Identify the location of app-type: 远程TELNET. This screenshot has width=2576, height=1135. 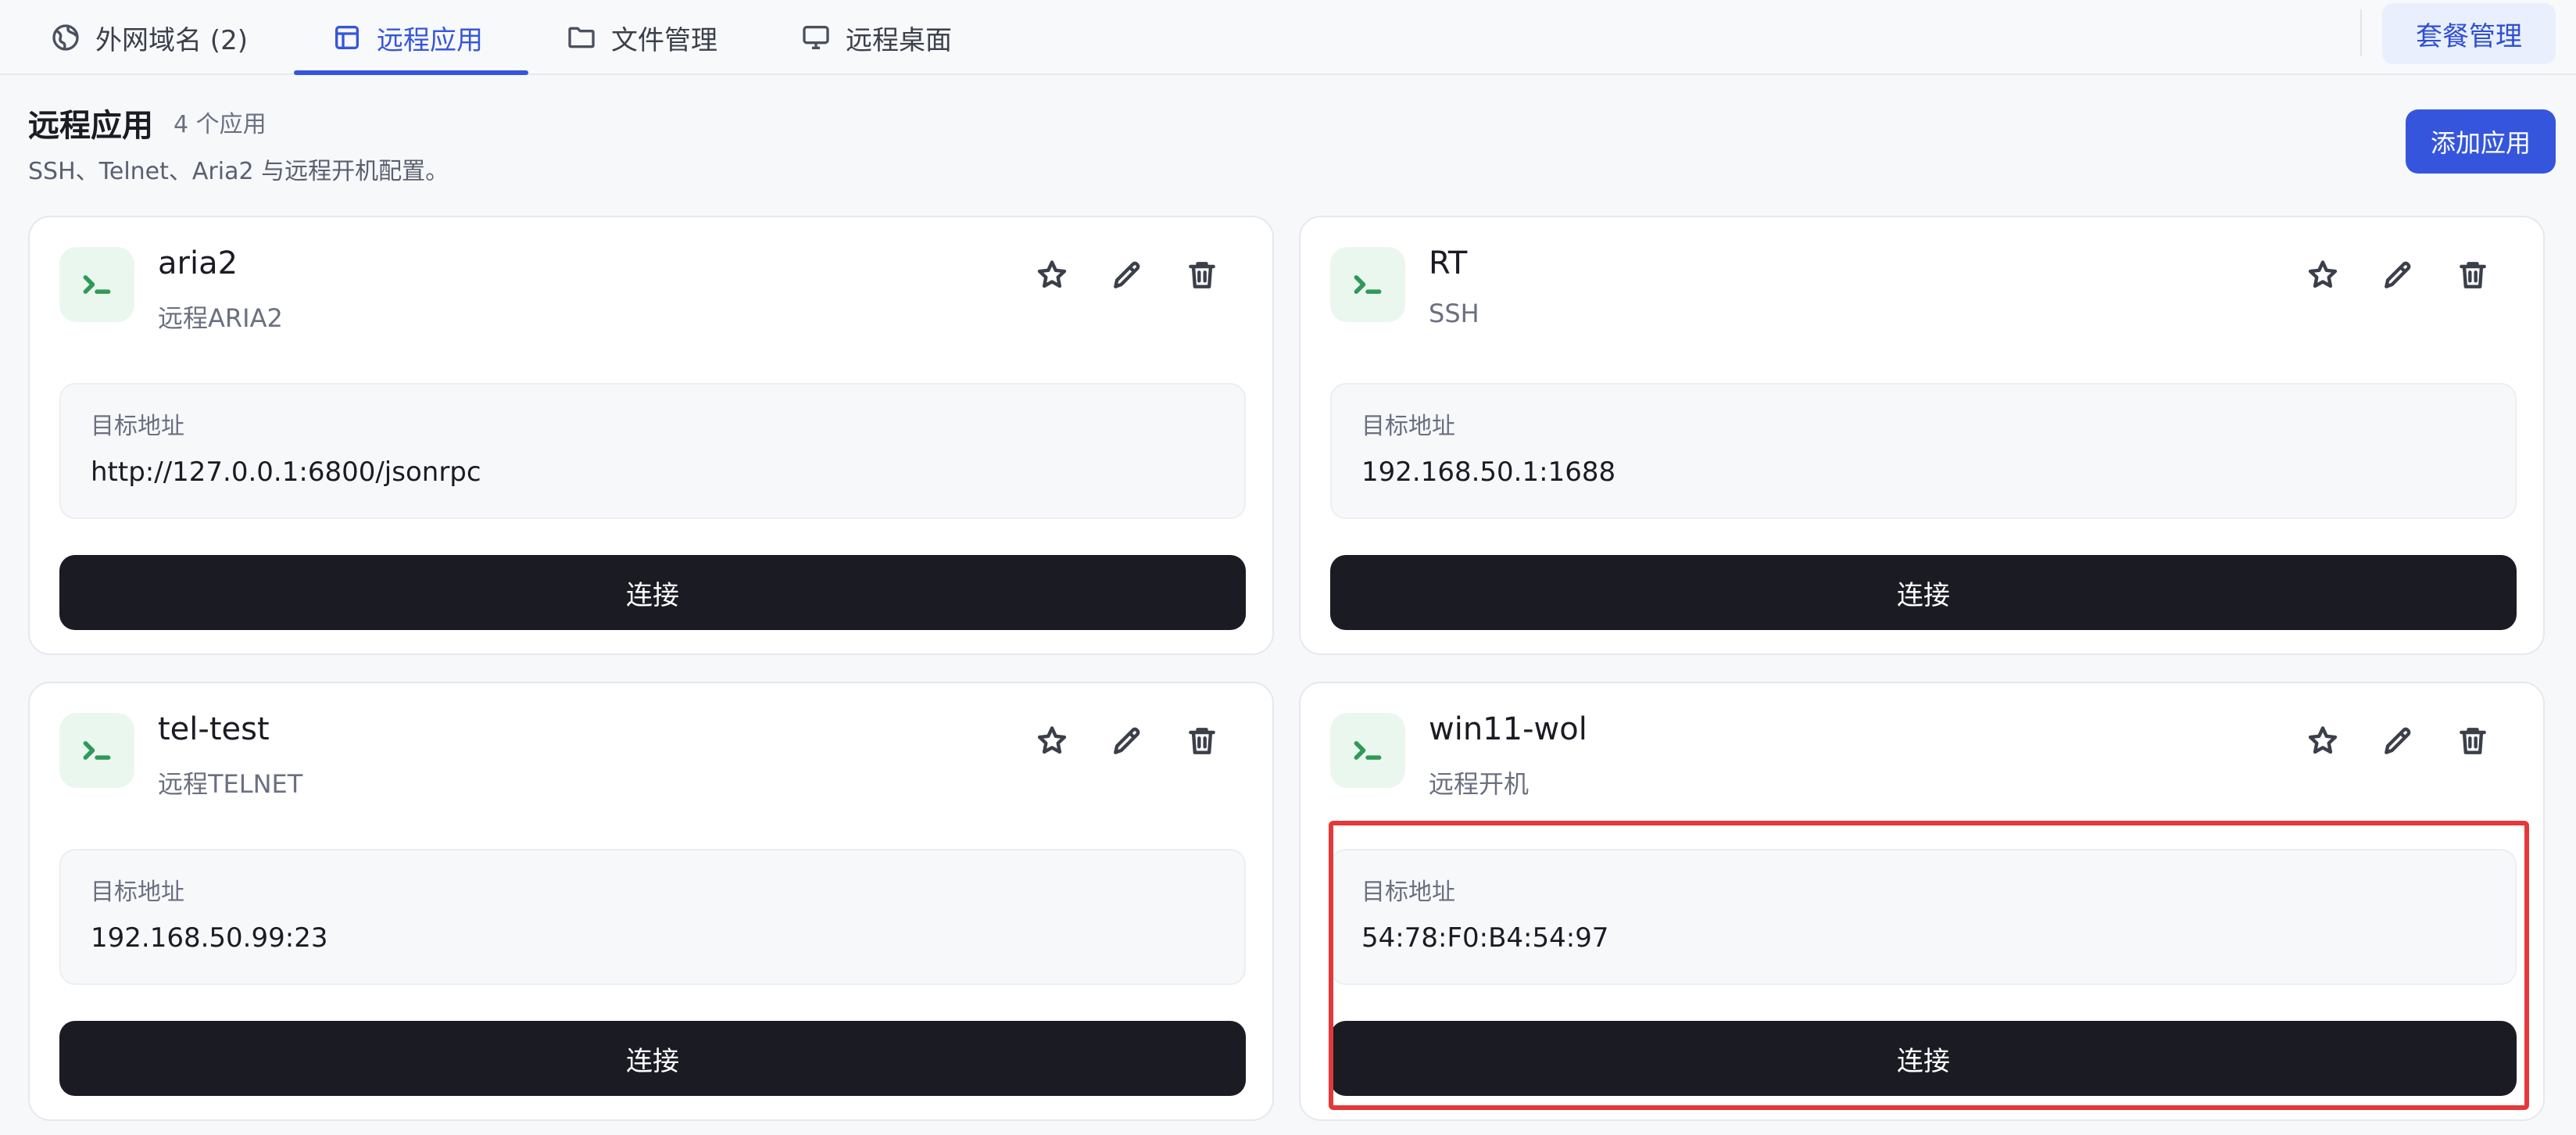
(230, 784).